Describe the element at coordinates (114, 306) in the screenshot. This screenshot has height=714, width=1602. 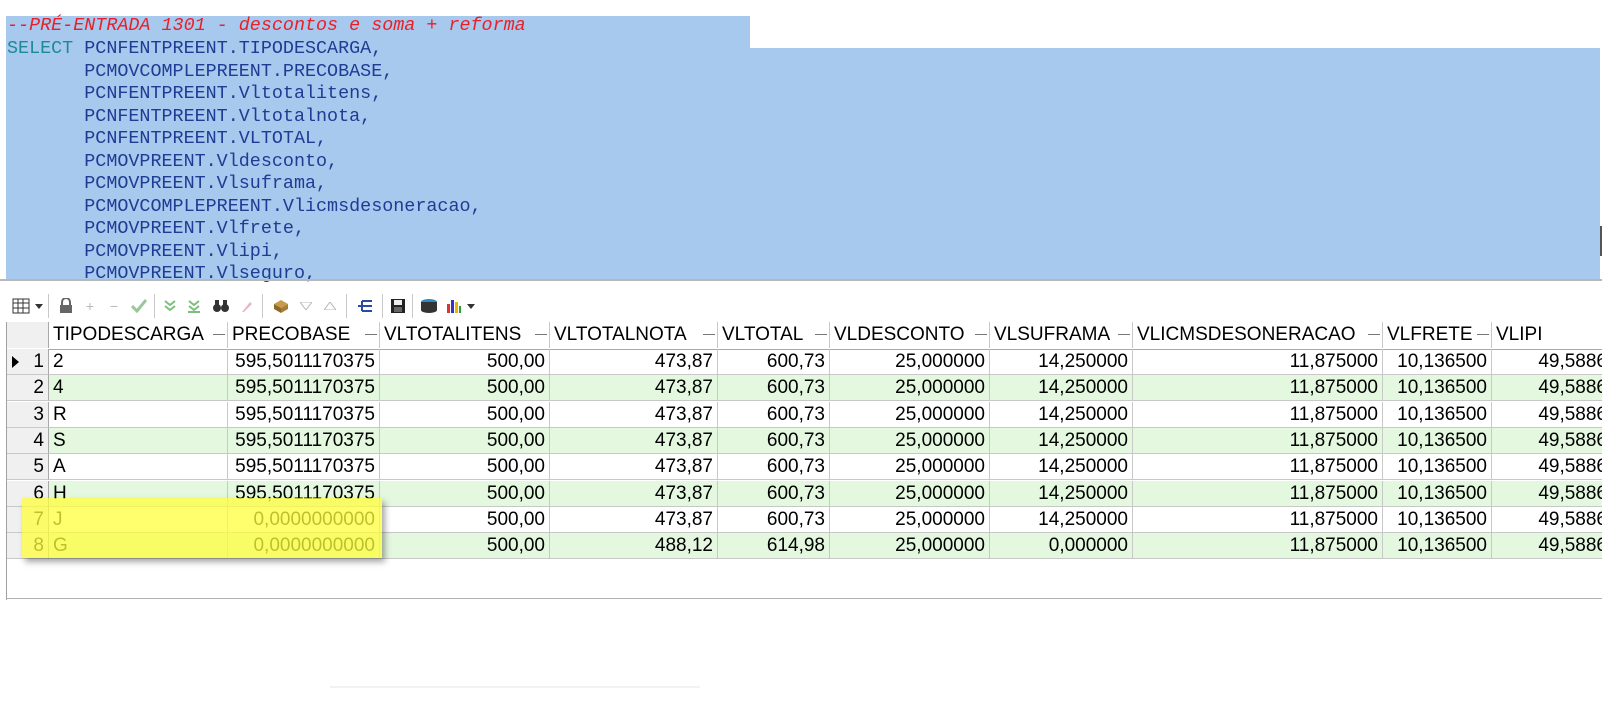
I see `remove-icon: −` at that location.